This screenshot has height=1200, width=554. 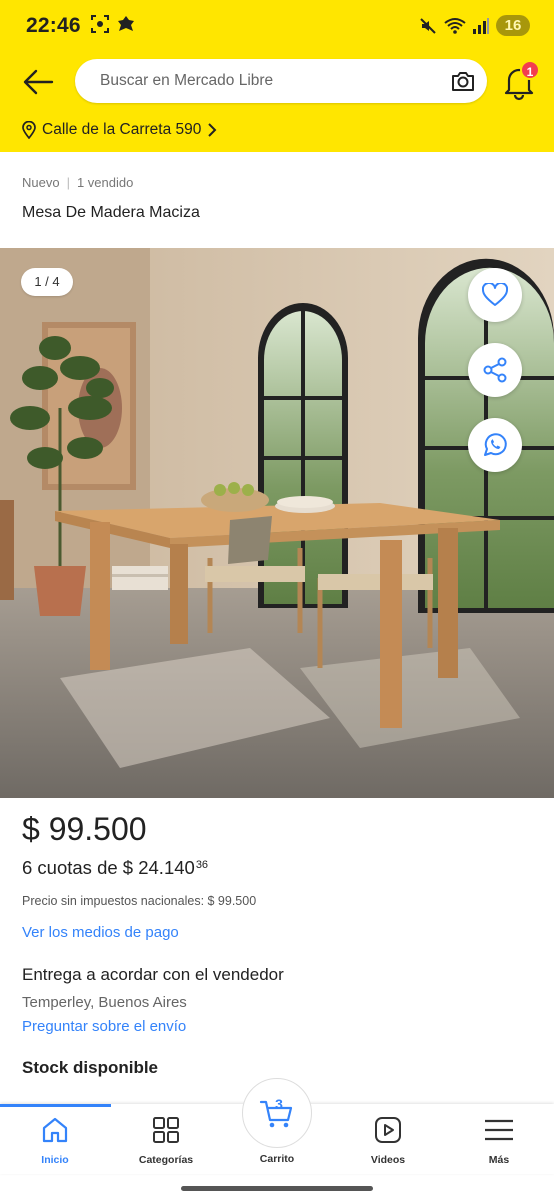 What do you see at coordinates (105, 182) in the screenshot?
I see `sold-count: 1 vendido` at bounding box center [105, 182].